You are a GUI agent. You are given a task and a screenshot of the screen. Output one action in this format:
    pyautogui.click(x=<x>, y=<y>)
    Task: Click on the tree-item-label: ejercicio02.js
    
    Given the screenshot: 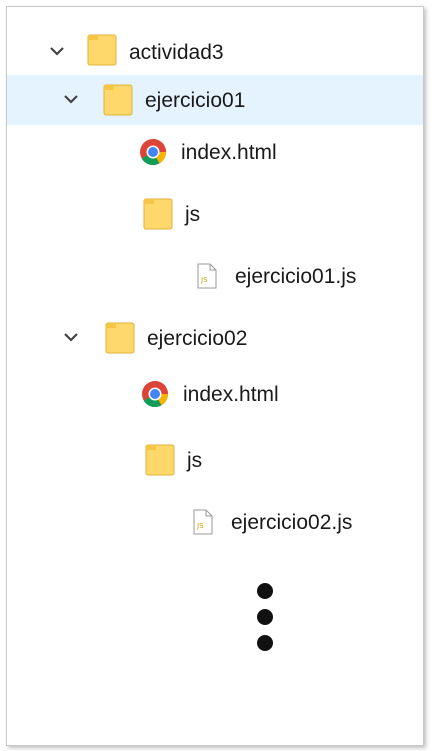 What is the action you would take?
    pyautogui.click(x=292, y=522)
    